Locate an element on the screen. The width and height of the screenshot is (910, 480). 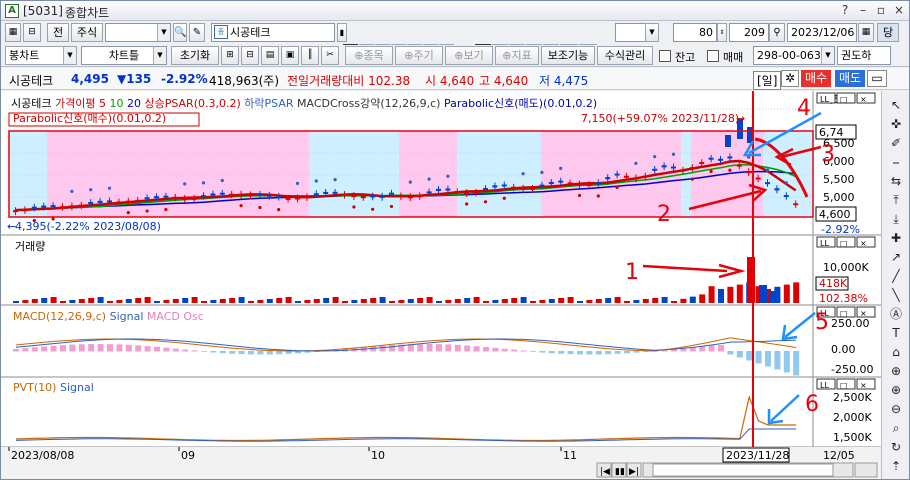
stock-code-input: ▼ is located at coordinates (138, 32).